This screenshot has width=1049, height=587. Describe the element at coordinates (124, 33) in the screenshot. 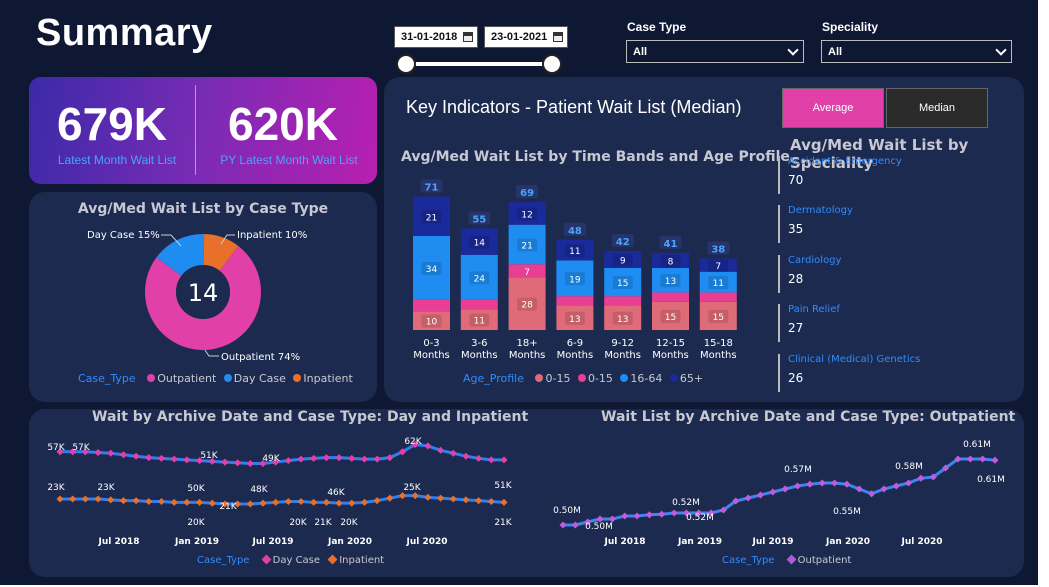

I see `page-title: Summary` at that location.